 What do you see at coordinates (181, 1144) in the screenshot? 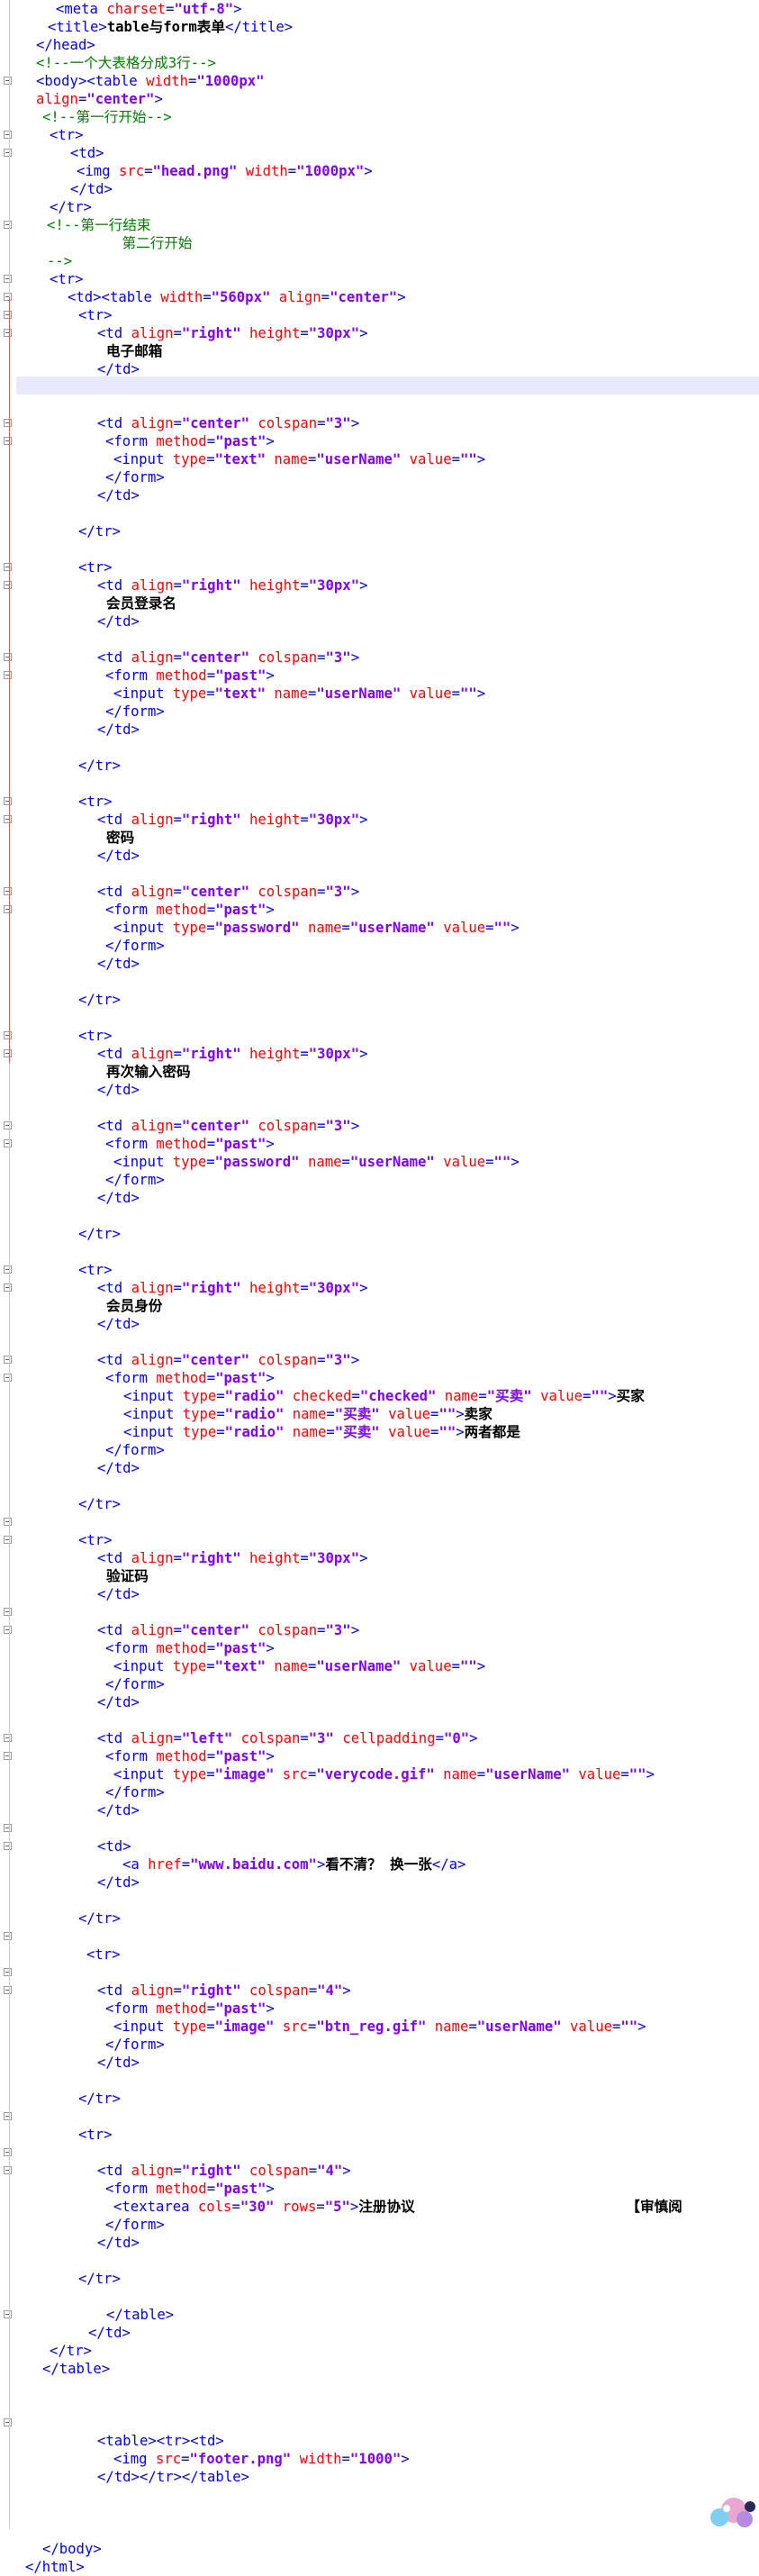
I see `code-token: method` at bounding box center [181, 1144].